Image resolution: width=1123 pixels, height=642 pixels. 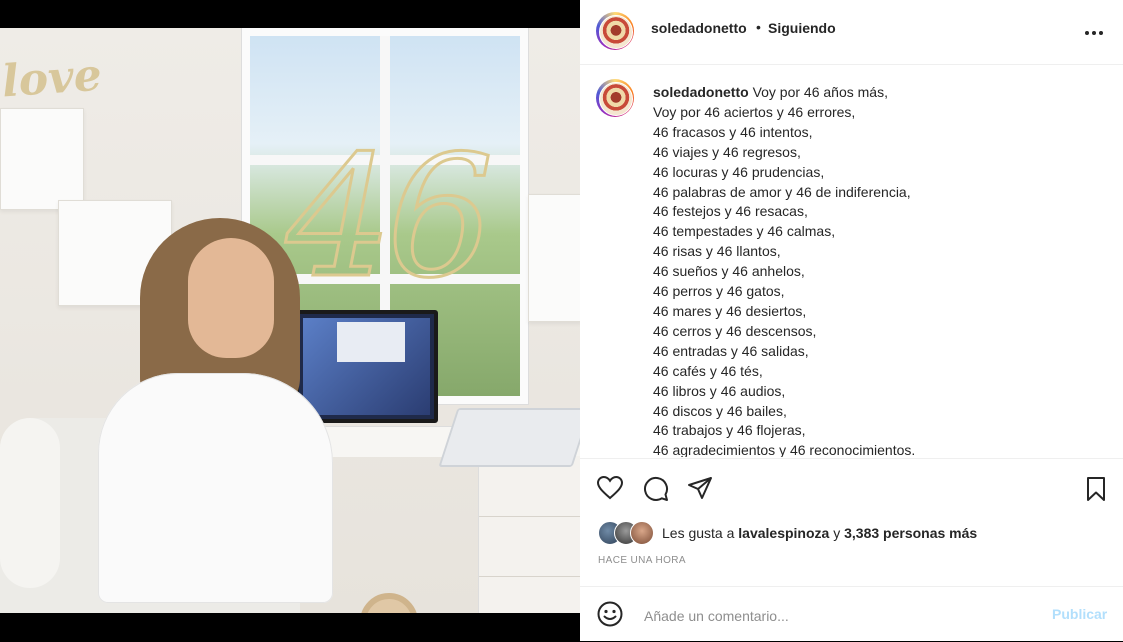 I want to click on author-username: soledadonetto, so click(x=699, y=28).